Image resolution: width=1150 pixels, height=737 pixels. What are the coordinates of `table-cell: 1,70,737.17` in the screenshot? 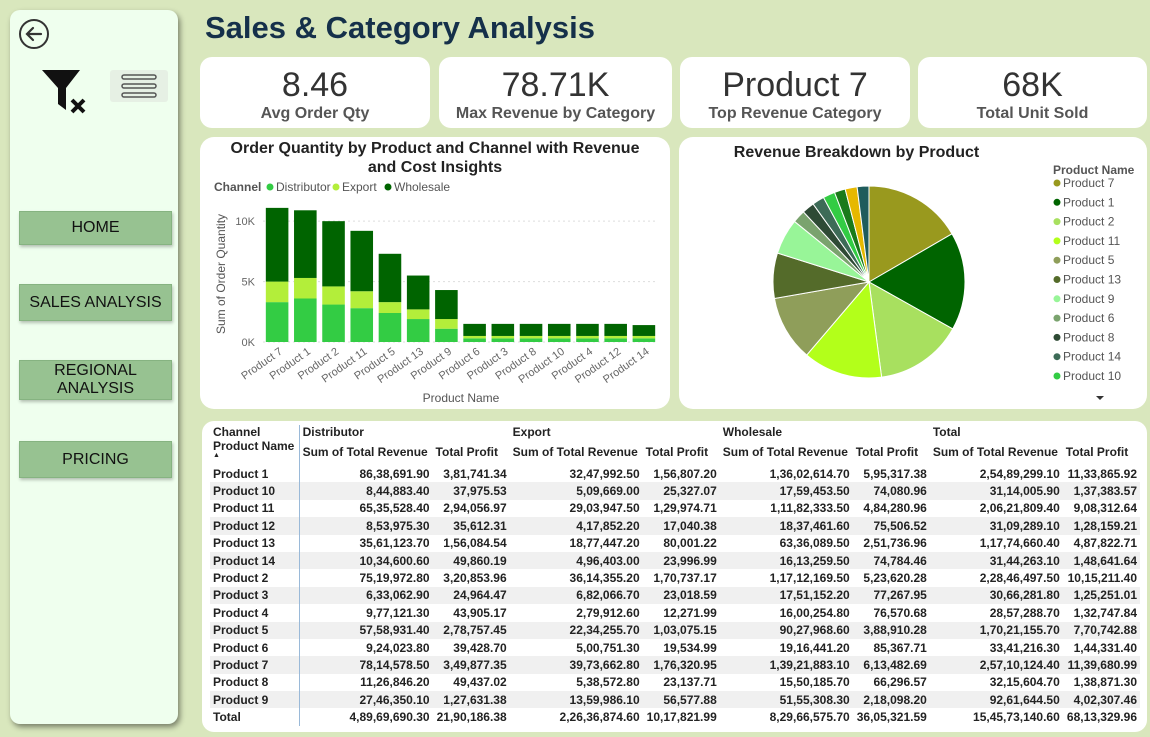 It's located at (685, 578).